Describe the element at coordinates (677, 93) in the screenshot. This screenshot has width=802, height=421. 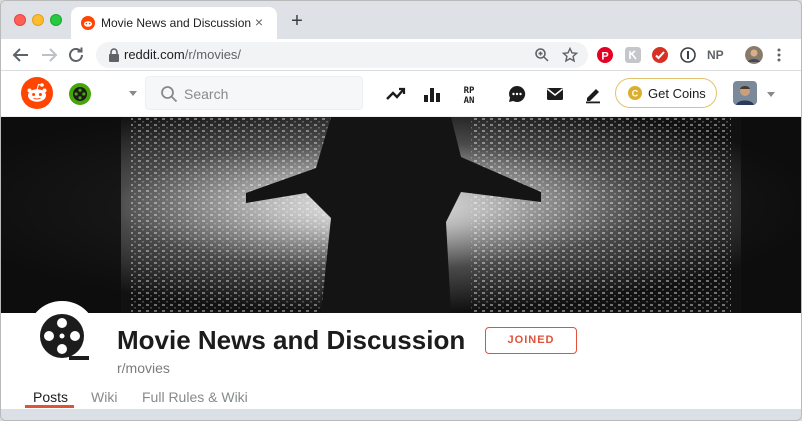
I see `get-coins-label: Get Coins` at that location.